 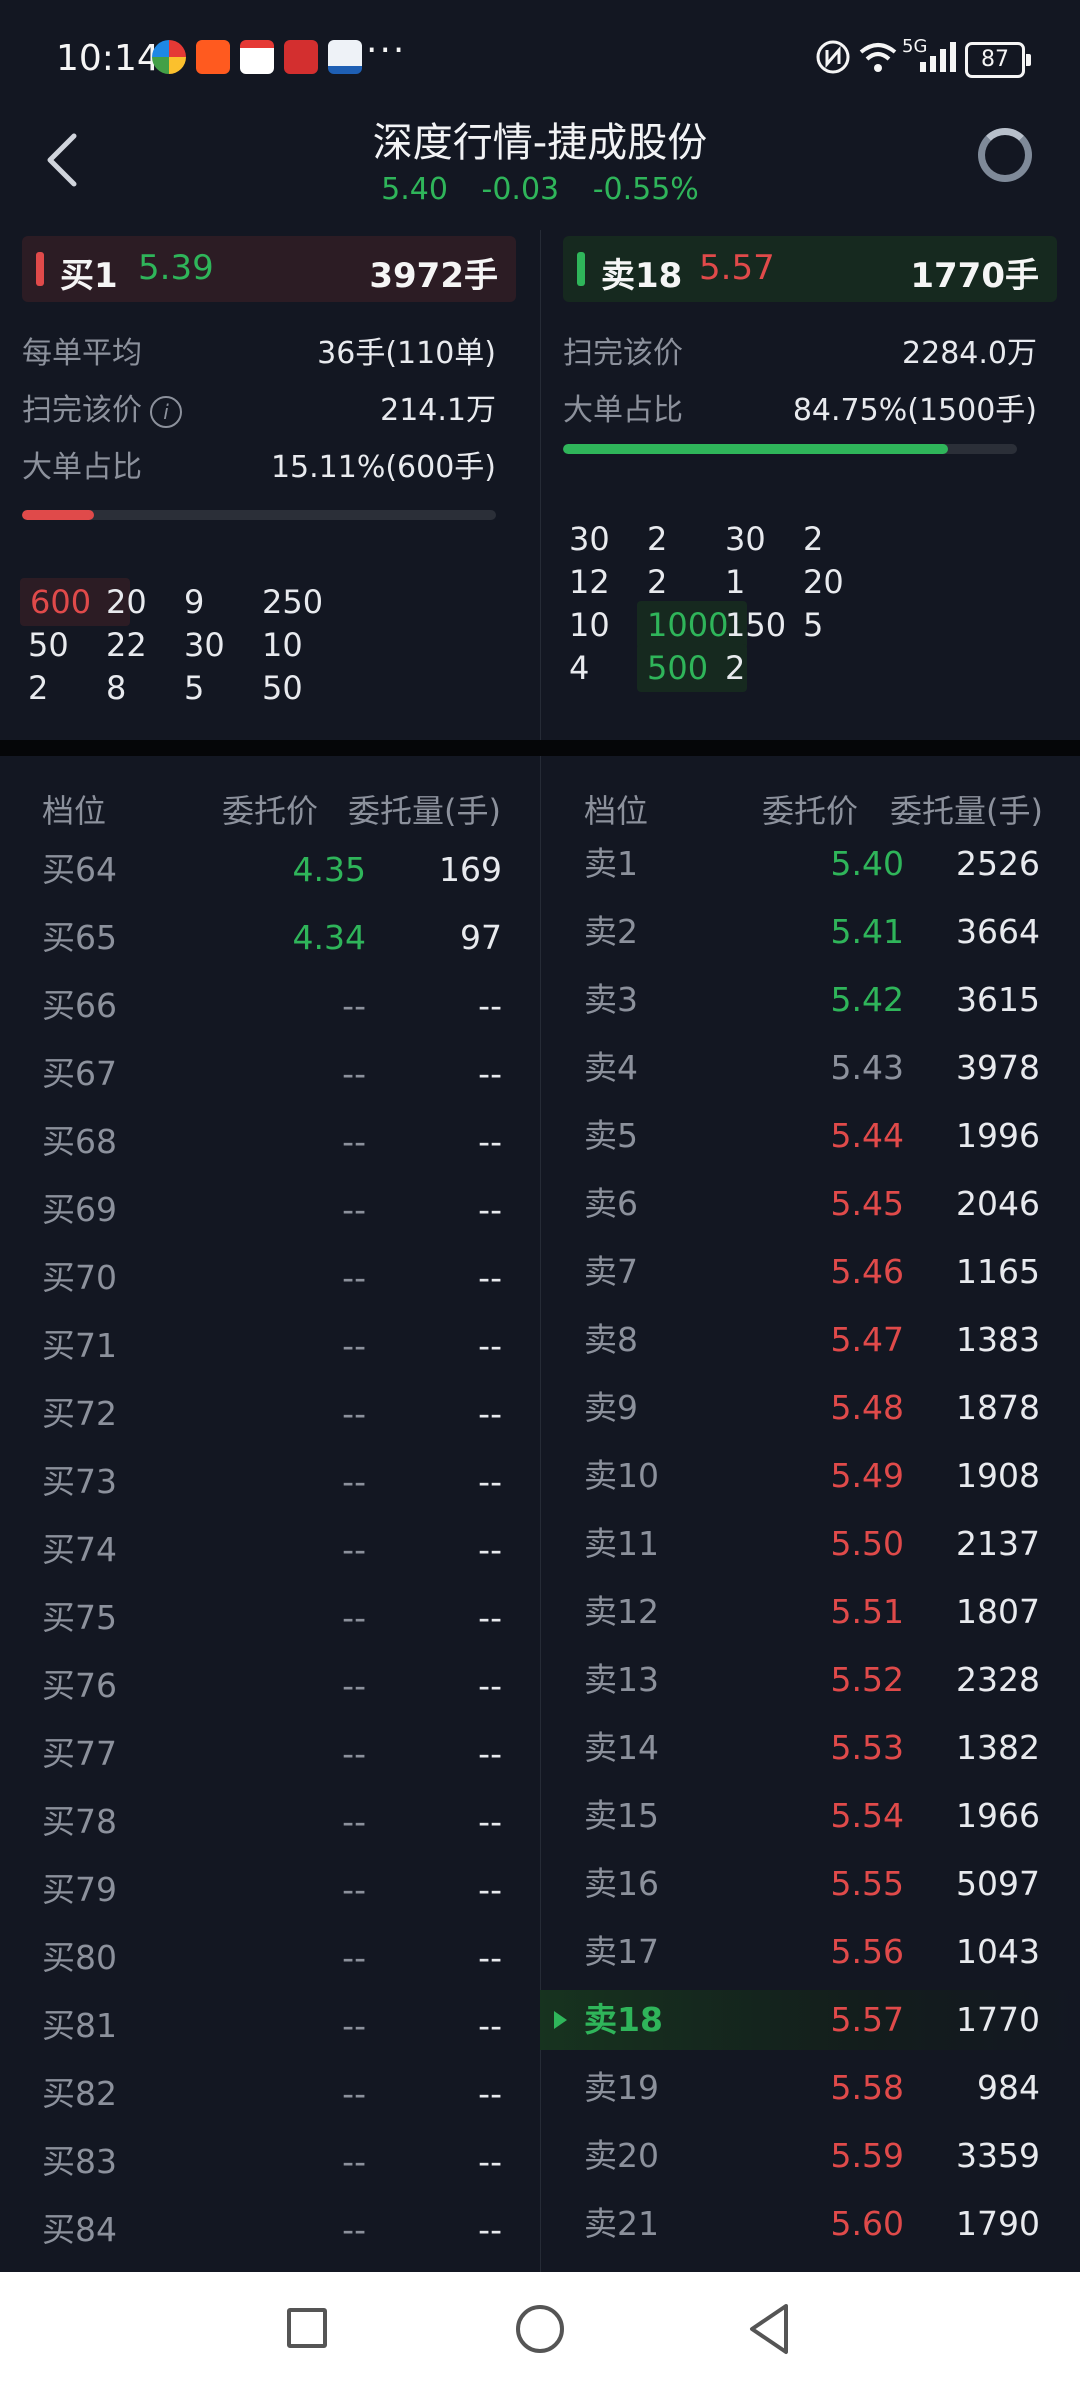 What do you see at coordinates (277, 2026) in the screenshot?
I see `buy-order-row: 买81 -- --` at bounding box center [277, 2026].